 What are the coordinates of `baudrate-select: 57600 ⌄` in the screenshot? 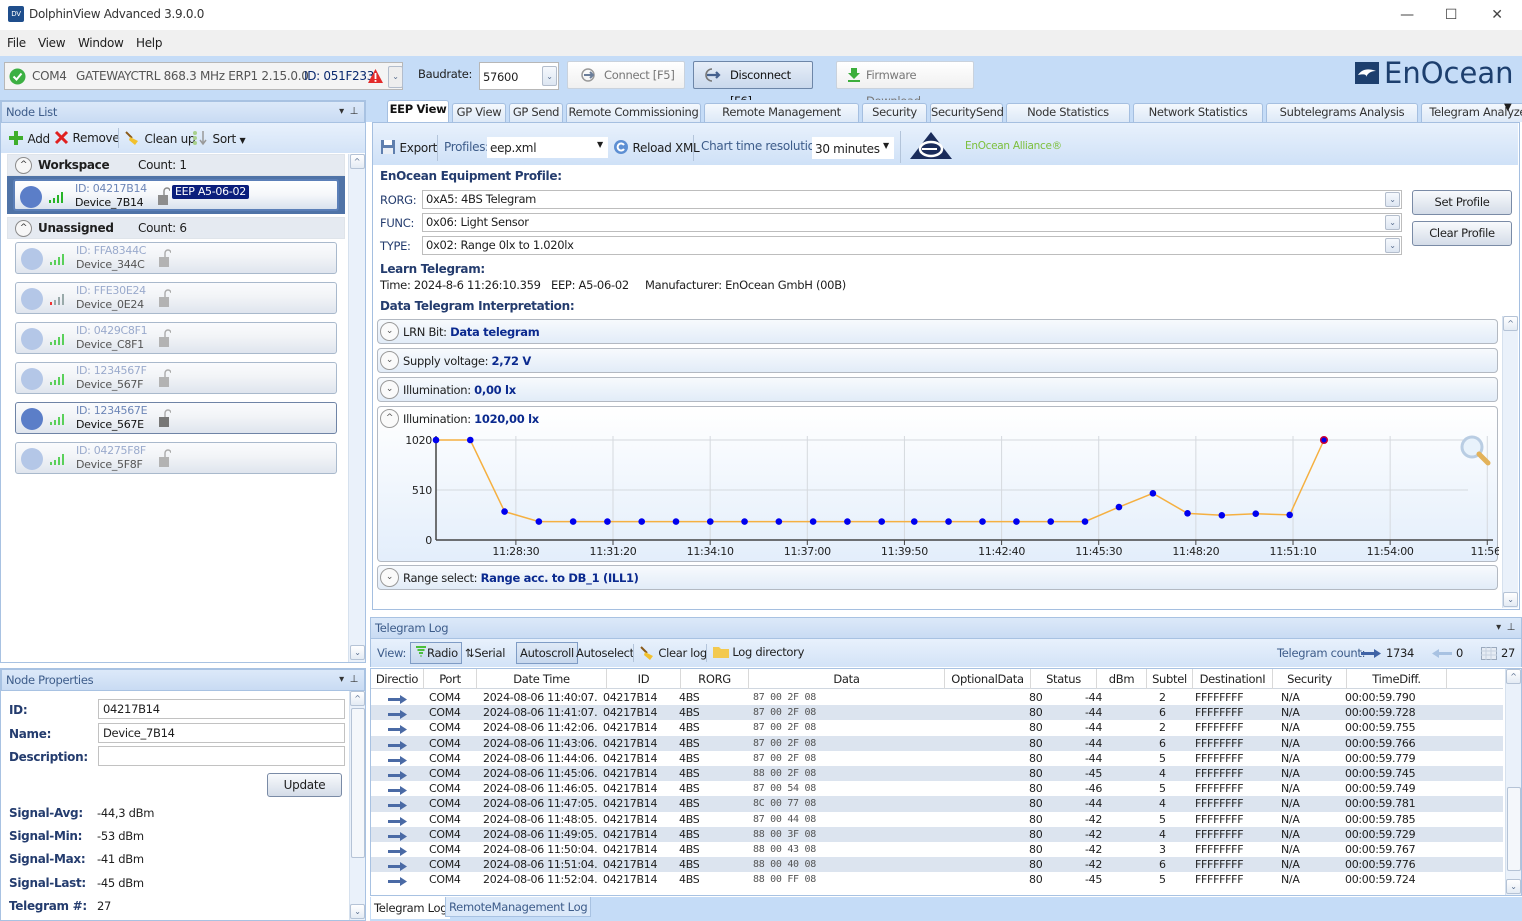 It's located at (519, 76).